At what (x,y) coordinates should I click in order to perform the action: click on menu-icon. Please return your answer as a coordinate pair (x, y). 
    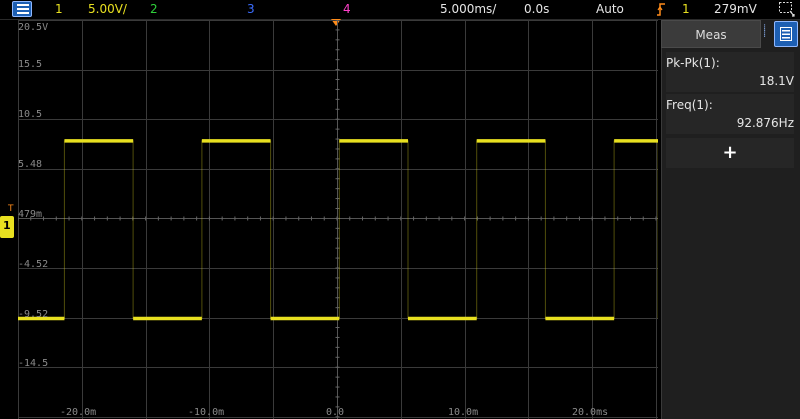
    Looking at the image, I should click on (23, 9).